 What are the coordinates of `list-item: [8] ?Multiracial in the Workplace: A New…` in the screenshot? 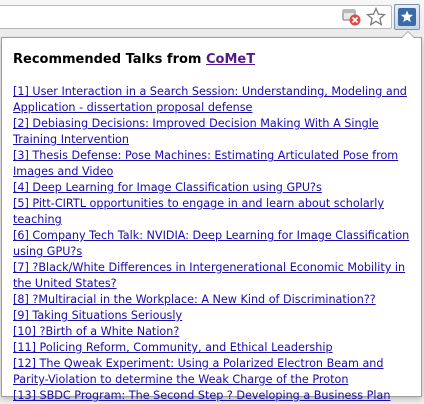 It's located at (212, 300).